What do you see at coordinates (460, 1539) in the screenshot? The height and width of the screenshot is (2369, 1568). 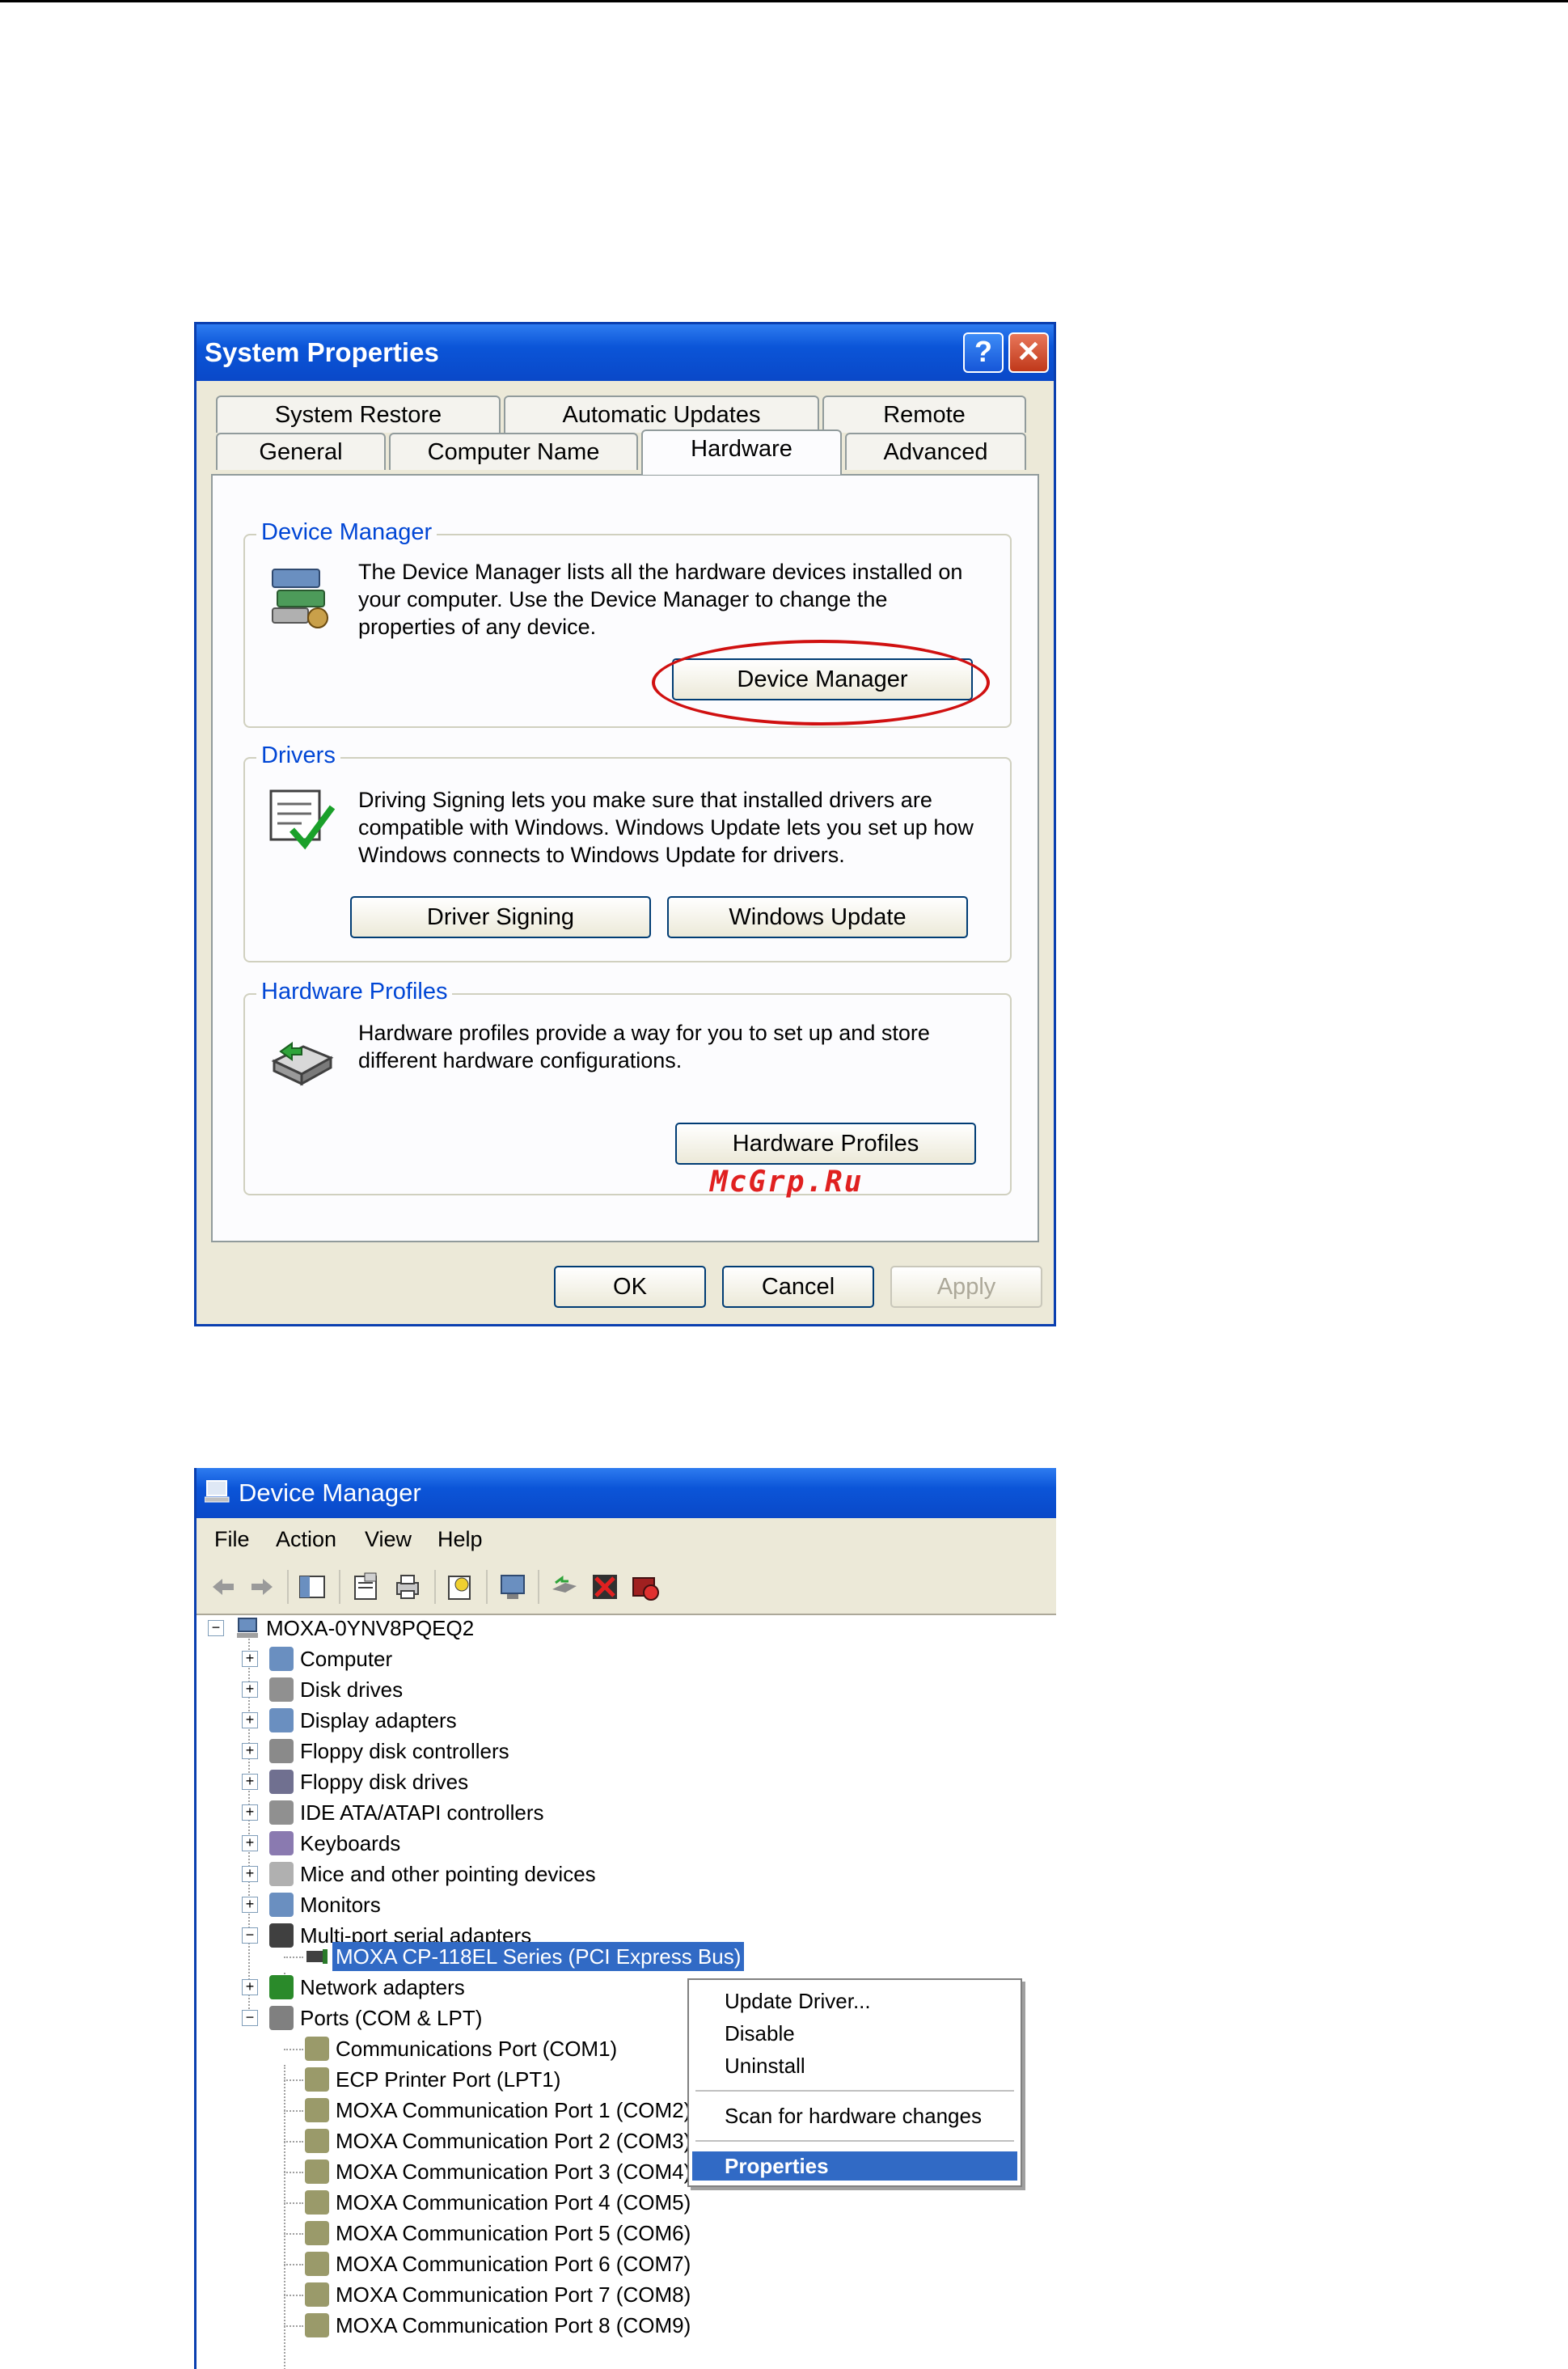 I see `menu-help: Help` at bounding box center [460, 1539].